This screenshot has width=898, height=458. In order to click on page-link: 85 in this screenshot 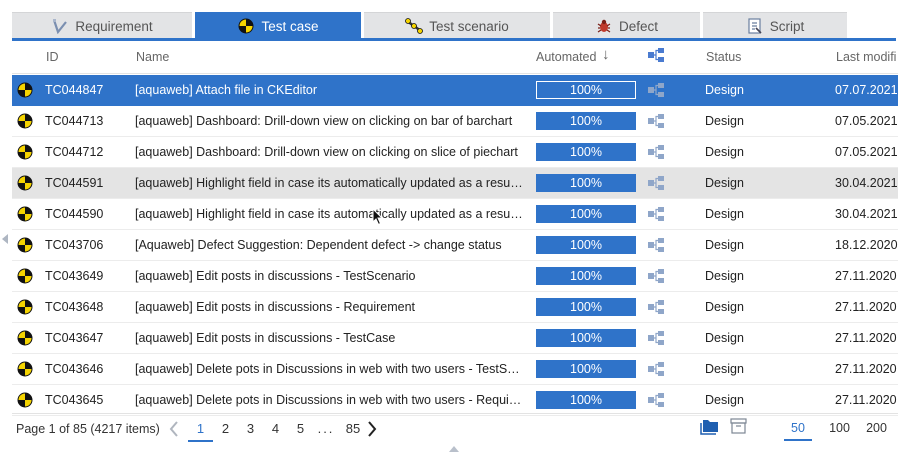, I will do `click(353, 431)`.